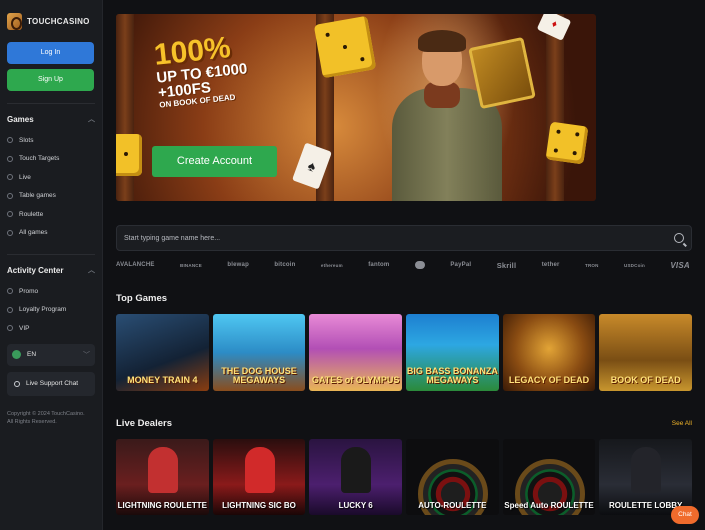 The width and height of the screenshot is (705, 530). What do you see at coordinates (35, 270) in the screenshot?
I see `activity-section-title: Activity Center` at bounding box center [35, 270].